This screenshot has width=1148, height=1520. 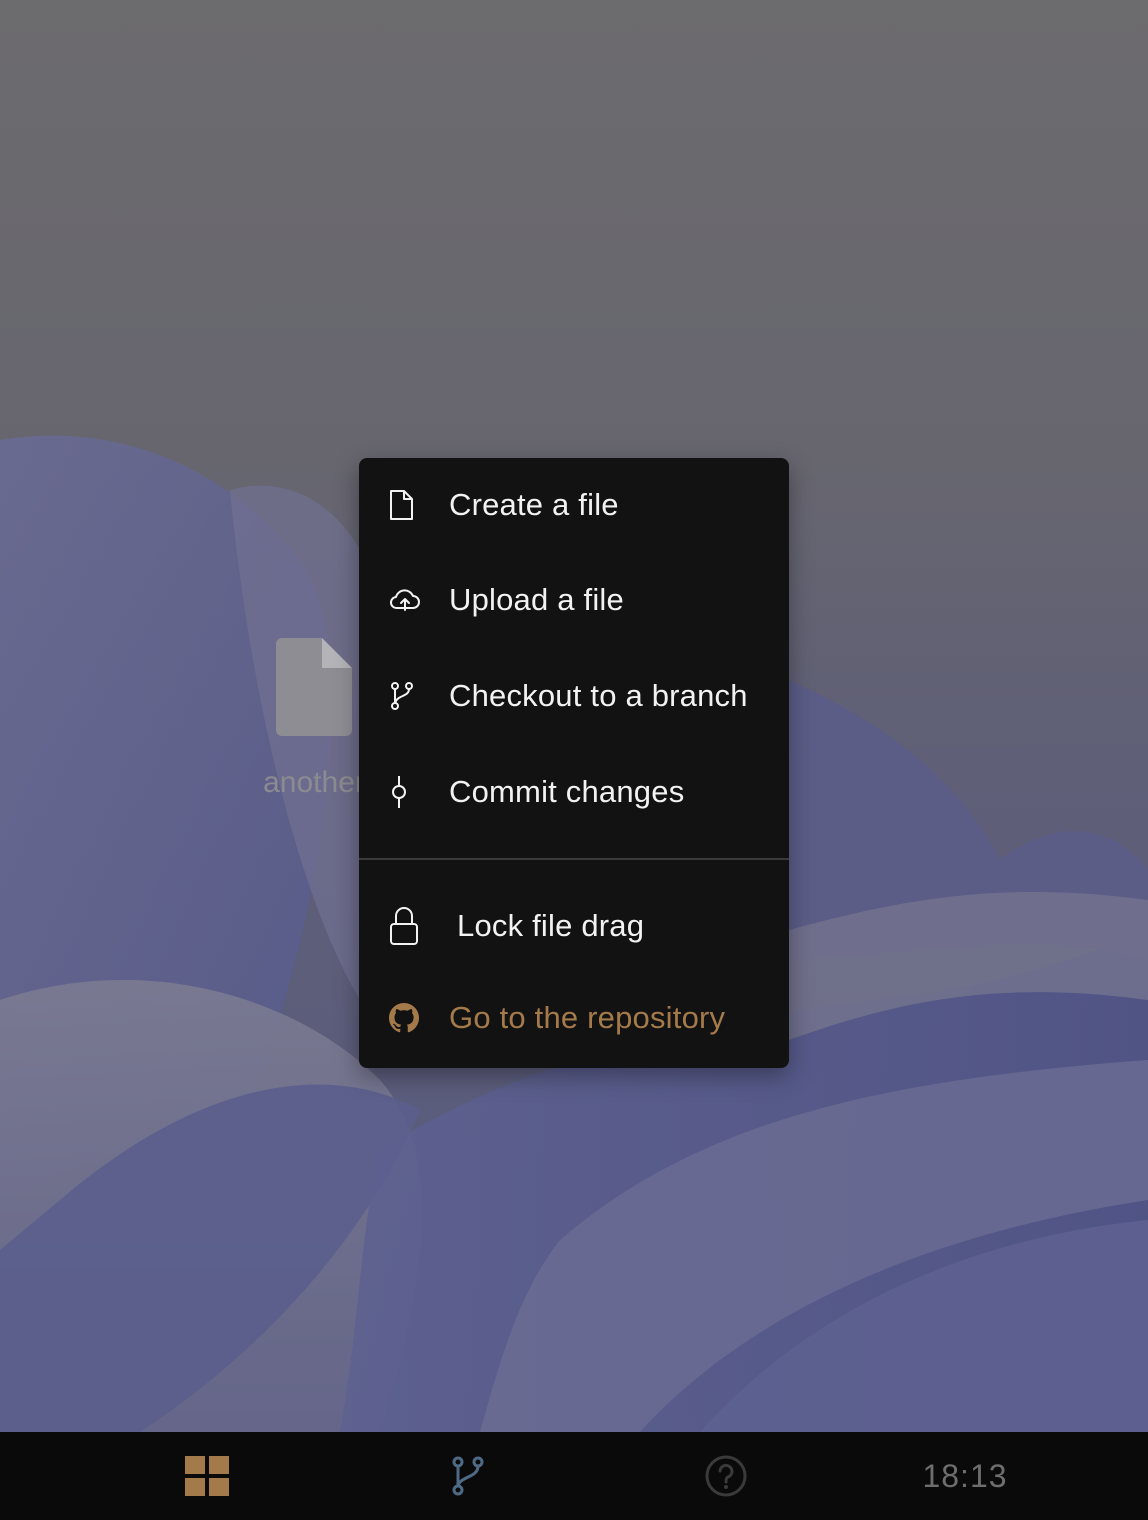 I want to click on desktop-file-label: another, so click(x=314, y=782).